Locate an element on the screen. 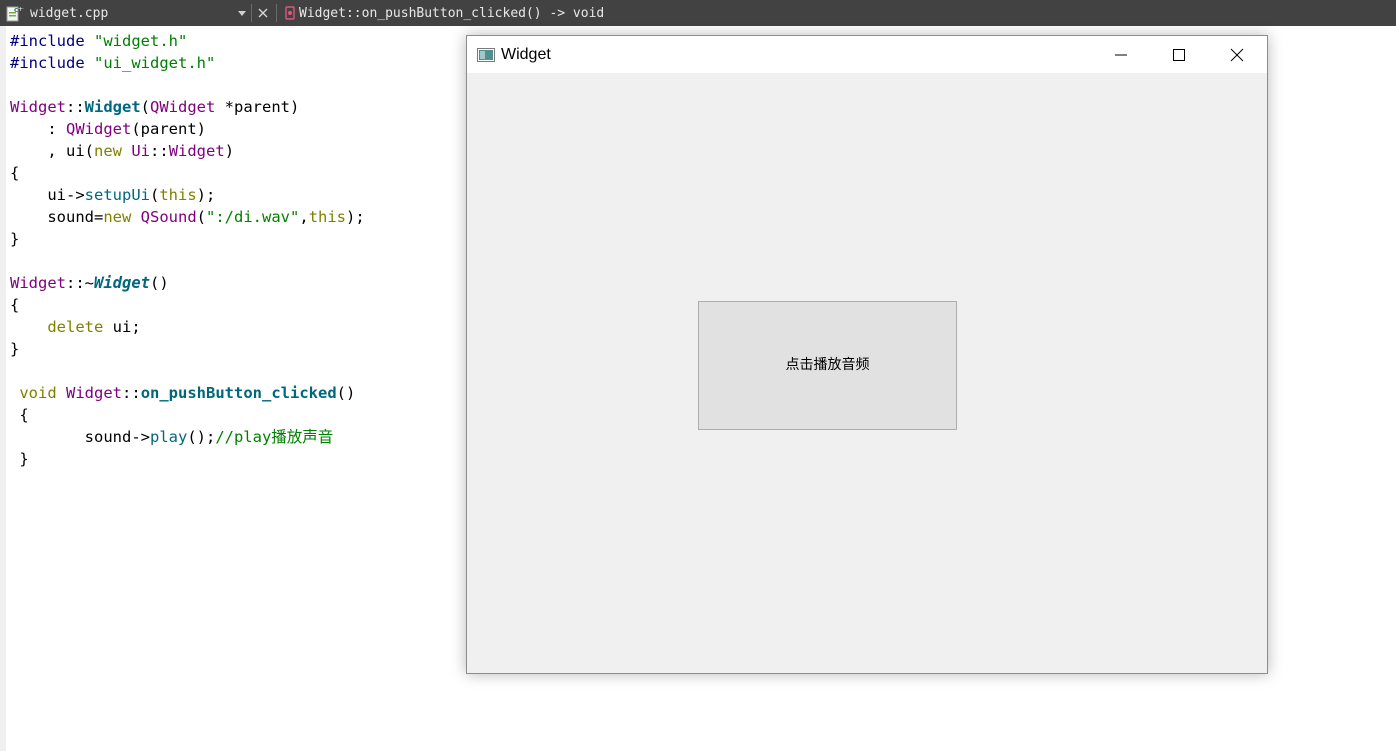  code-line: Widget::~Widget() is located at coordinates (89, 283).